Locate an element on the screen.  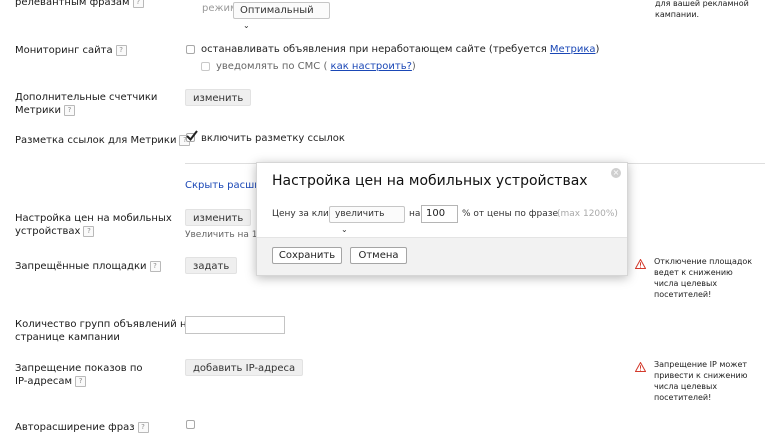
markup-option: включить разметку ссылок is located at coordinates (273, 138).